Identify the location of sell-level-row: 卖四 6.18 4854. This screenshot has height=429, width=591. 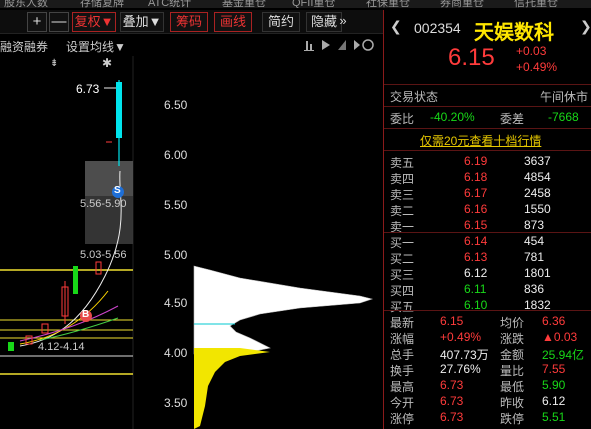
(487, 178).